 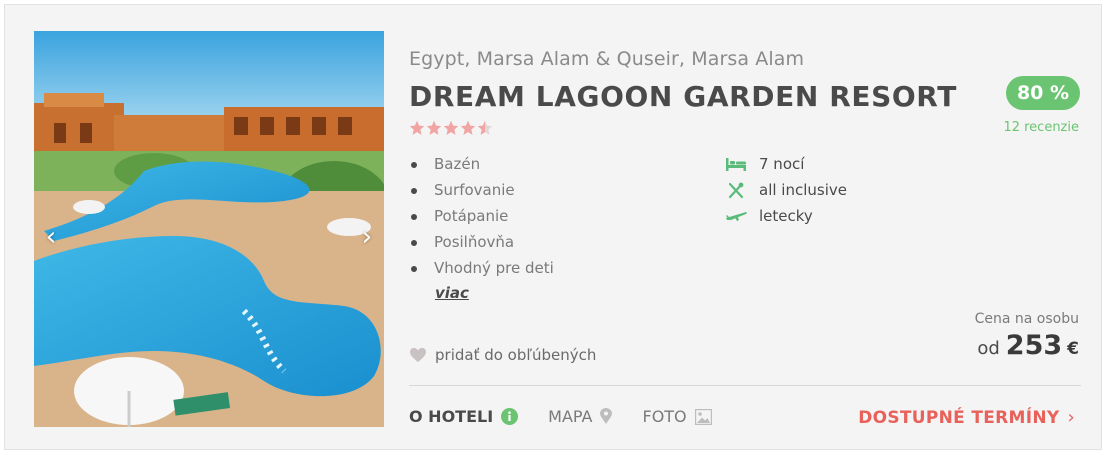 What do you see at coordinates (736, 190) in the screenshot?
I see `cutlery-icon` at bounding box center [736, 190].